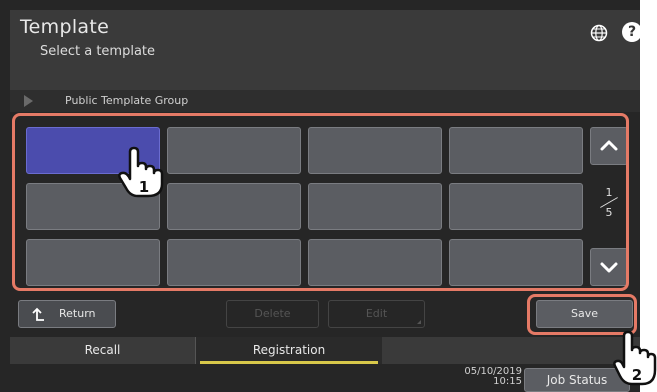  What do you see at coordinates (77, 313) in the screenshot?
I see `return-label: Return` at bounding box center [77, 313].